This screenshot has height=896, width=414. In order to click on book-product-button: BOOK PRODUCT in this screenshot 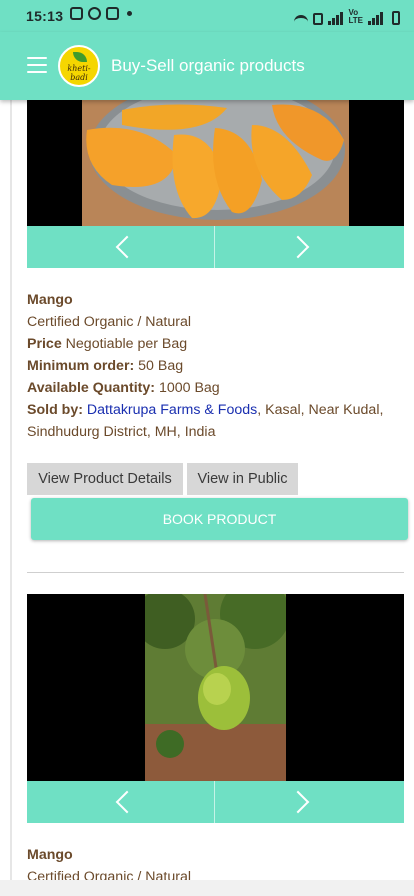, I will do `click(219, 519)`.